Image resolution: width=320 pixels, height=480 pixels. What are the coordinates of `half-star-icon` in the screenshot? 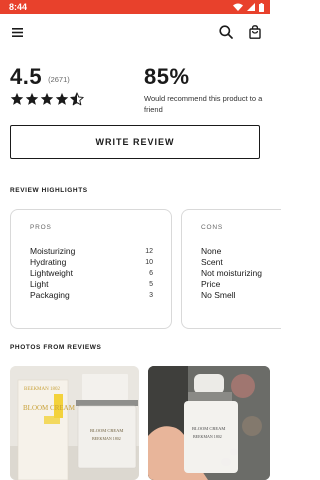 It's located at (77, 99).